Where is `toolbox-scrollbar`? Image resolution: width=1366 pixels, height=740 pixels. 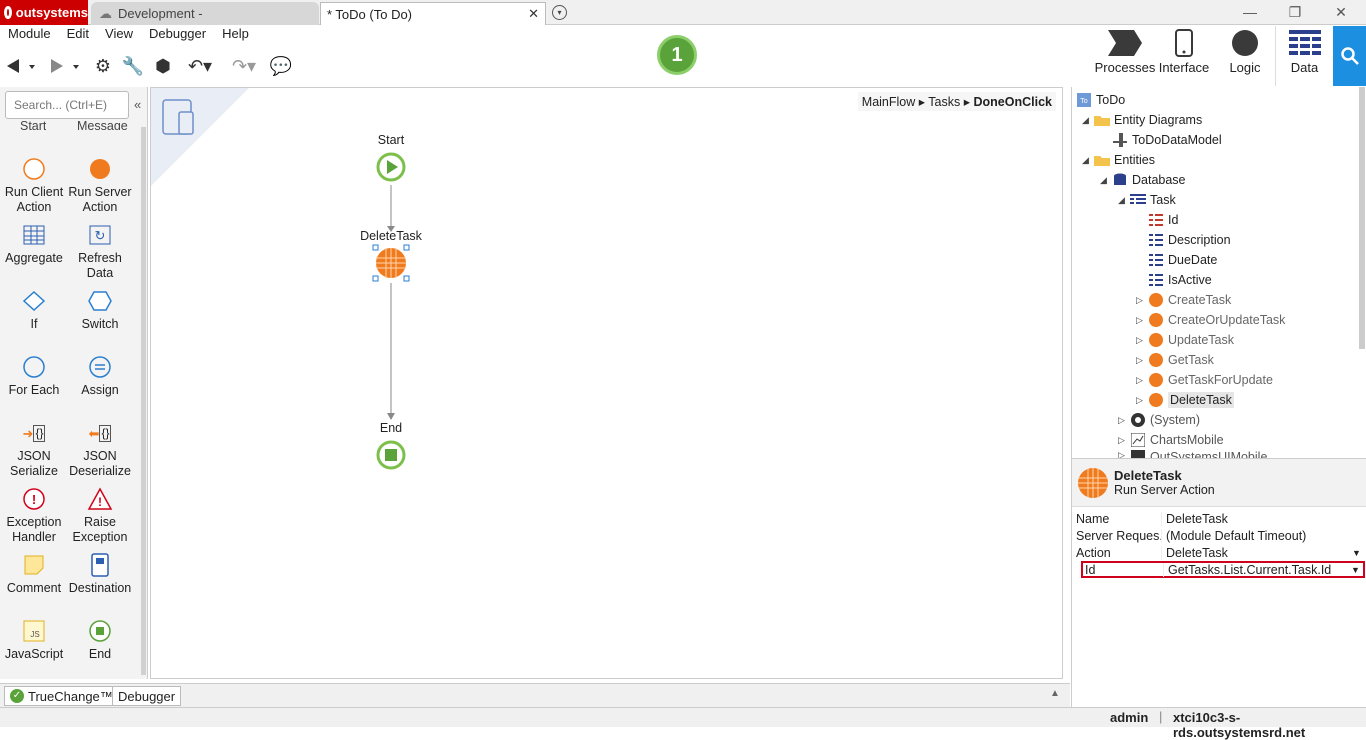
toolbox-scrollbar is located at coordinates (143, 401).